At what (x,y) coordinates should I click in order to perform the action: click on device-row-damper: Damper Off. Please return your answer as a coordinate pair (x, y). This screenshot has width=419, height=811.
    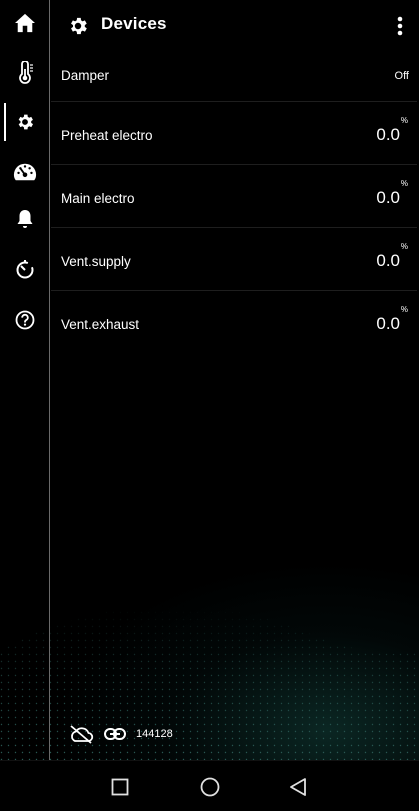
    Looking at the image, I should click on (234, 77).